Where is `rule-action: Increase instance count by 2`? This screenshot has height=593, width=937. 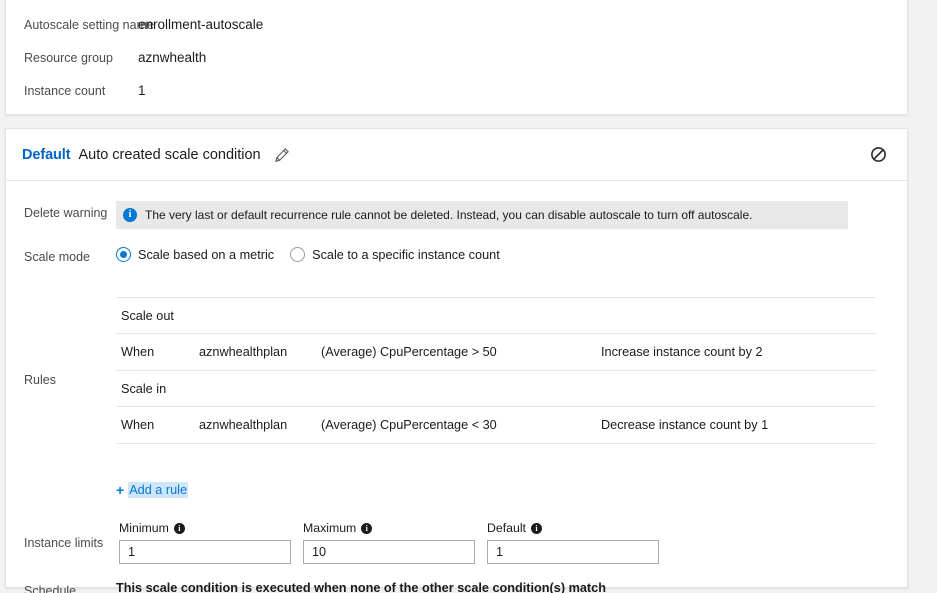 rule-action: Increase instance count by 2 is located at coordinates (682, 352).